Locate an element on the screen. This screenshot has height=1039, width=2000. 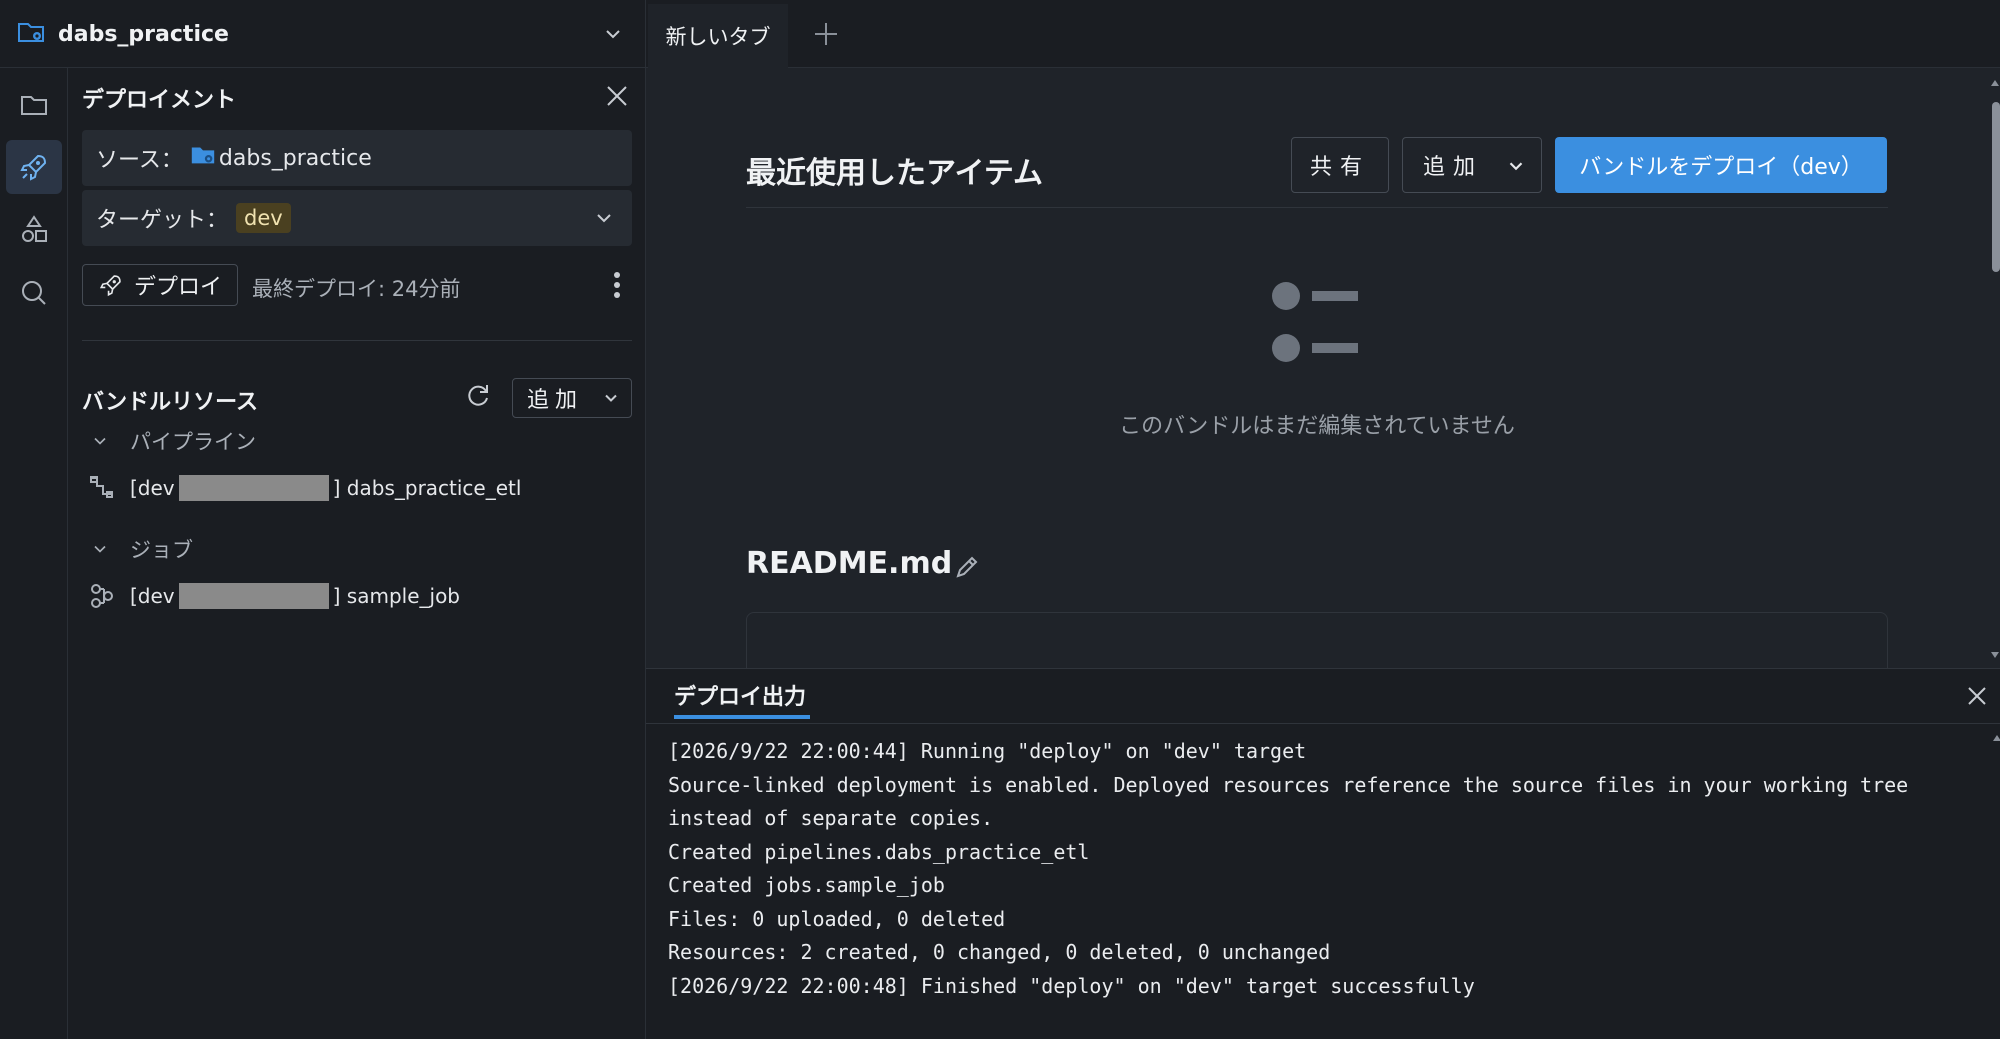
output-divider is located at coordinates (1323, 723).